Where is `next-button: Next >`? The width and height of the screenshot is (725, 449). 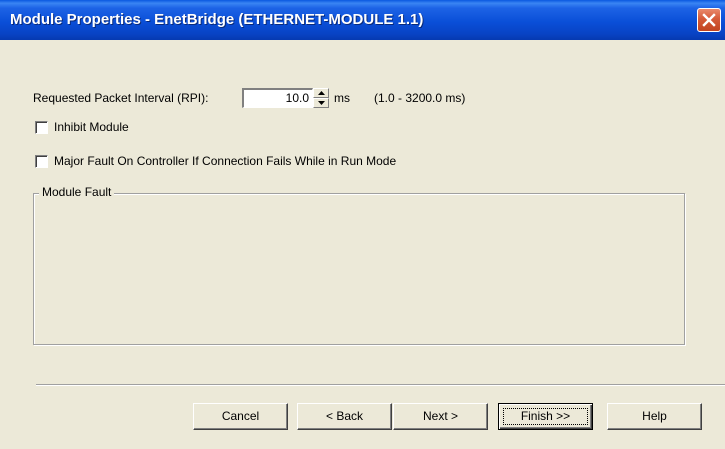 next-button: Next > is located at coordinates (440, 416).